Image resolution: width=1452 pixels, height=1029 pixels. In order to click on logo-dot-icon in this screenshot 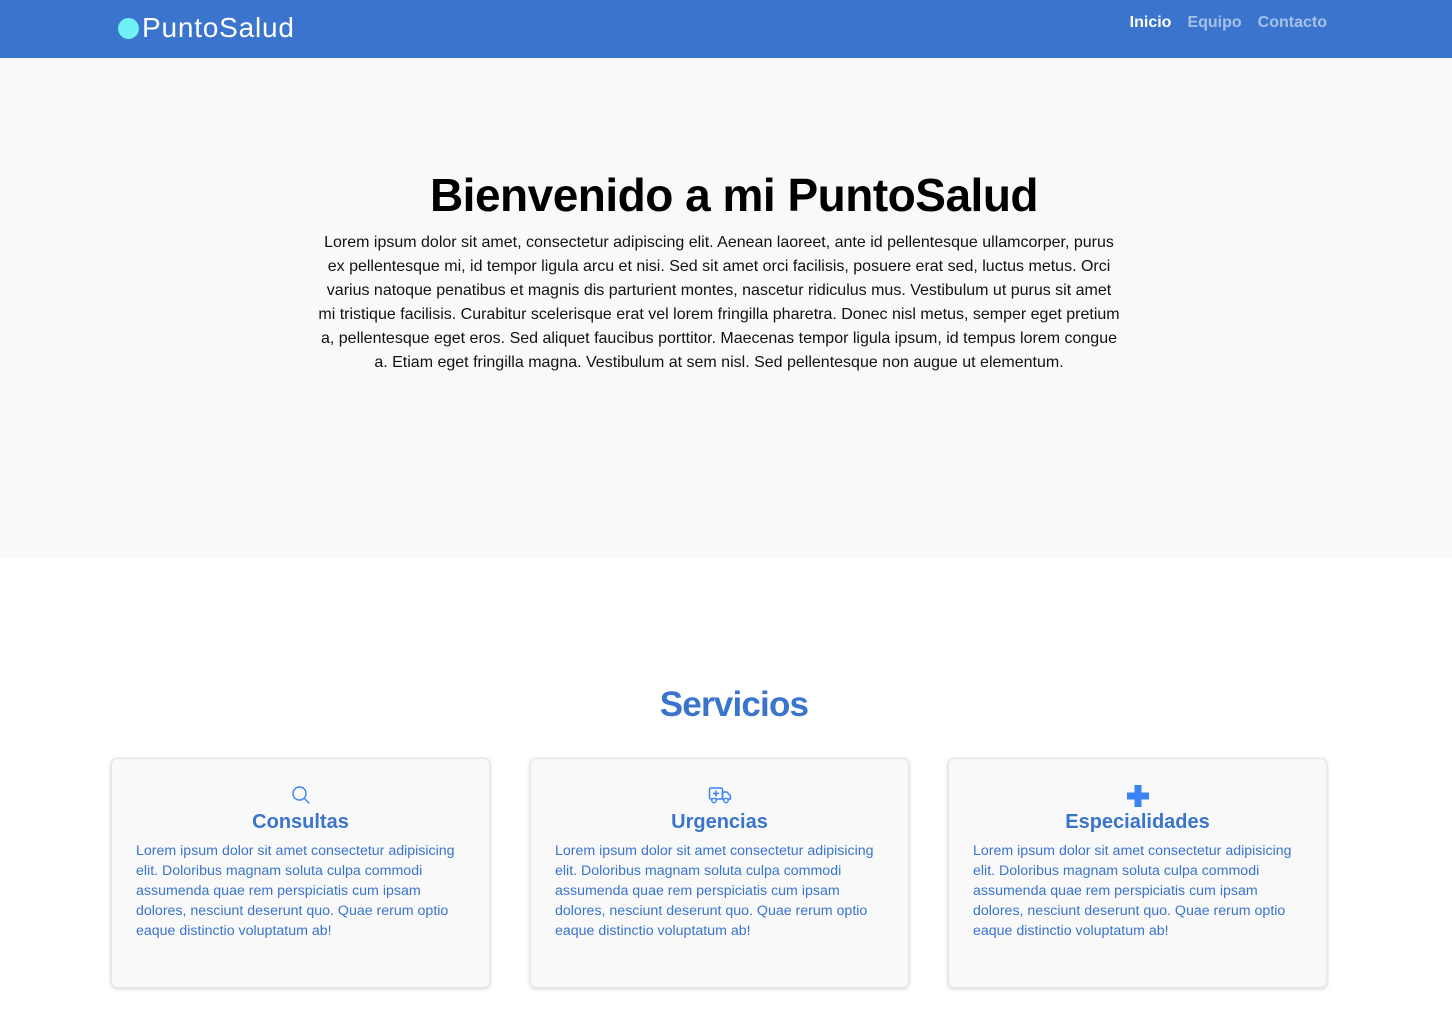, I will do `click(128, 28)`.